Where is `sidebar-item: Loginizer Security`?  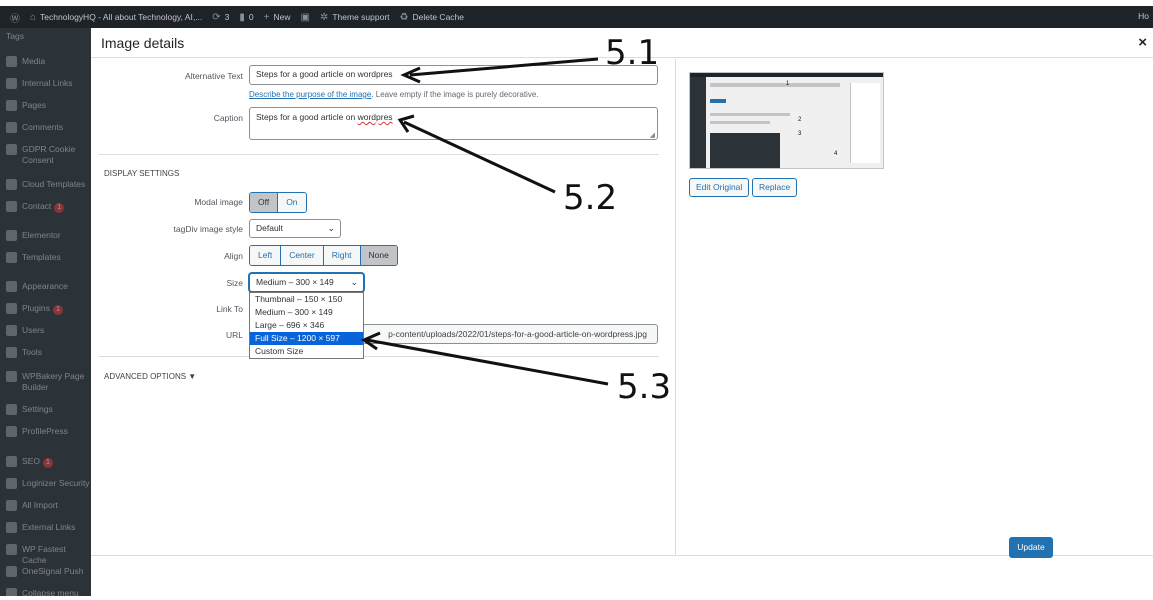 sidebar-item: Loginizer Security is located at coordinates (45, 483).